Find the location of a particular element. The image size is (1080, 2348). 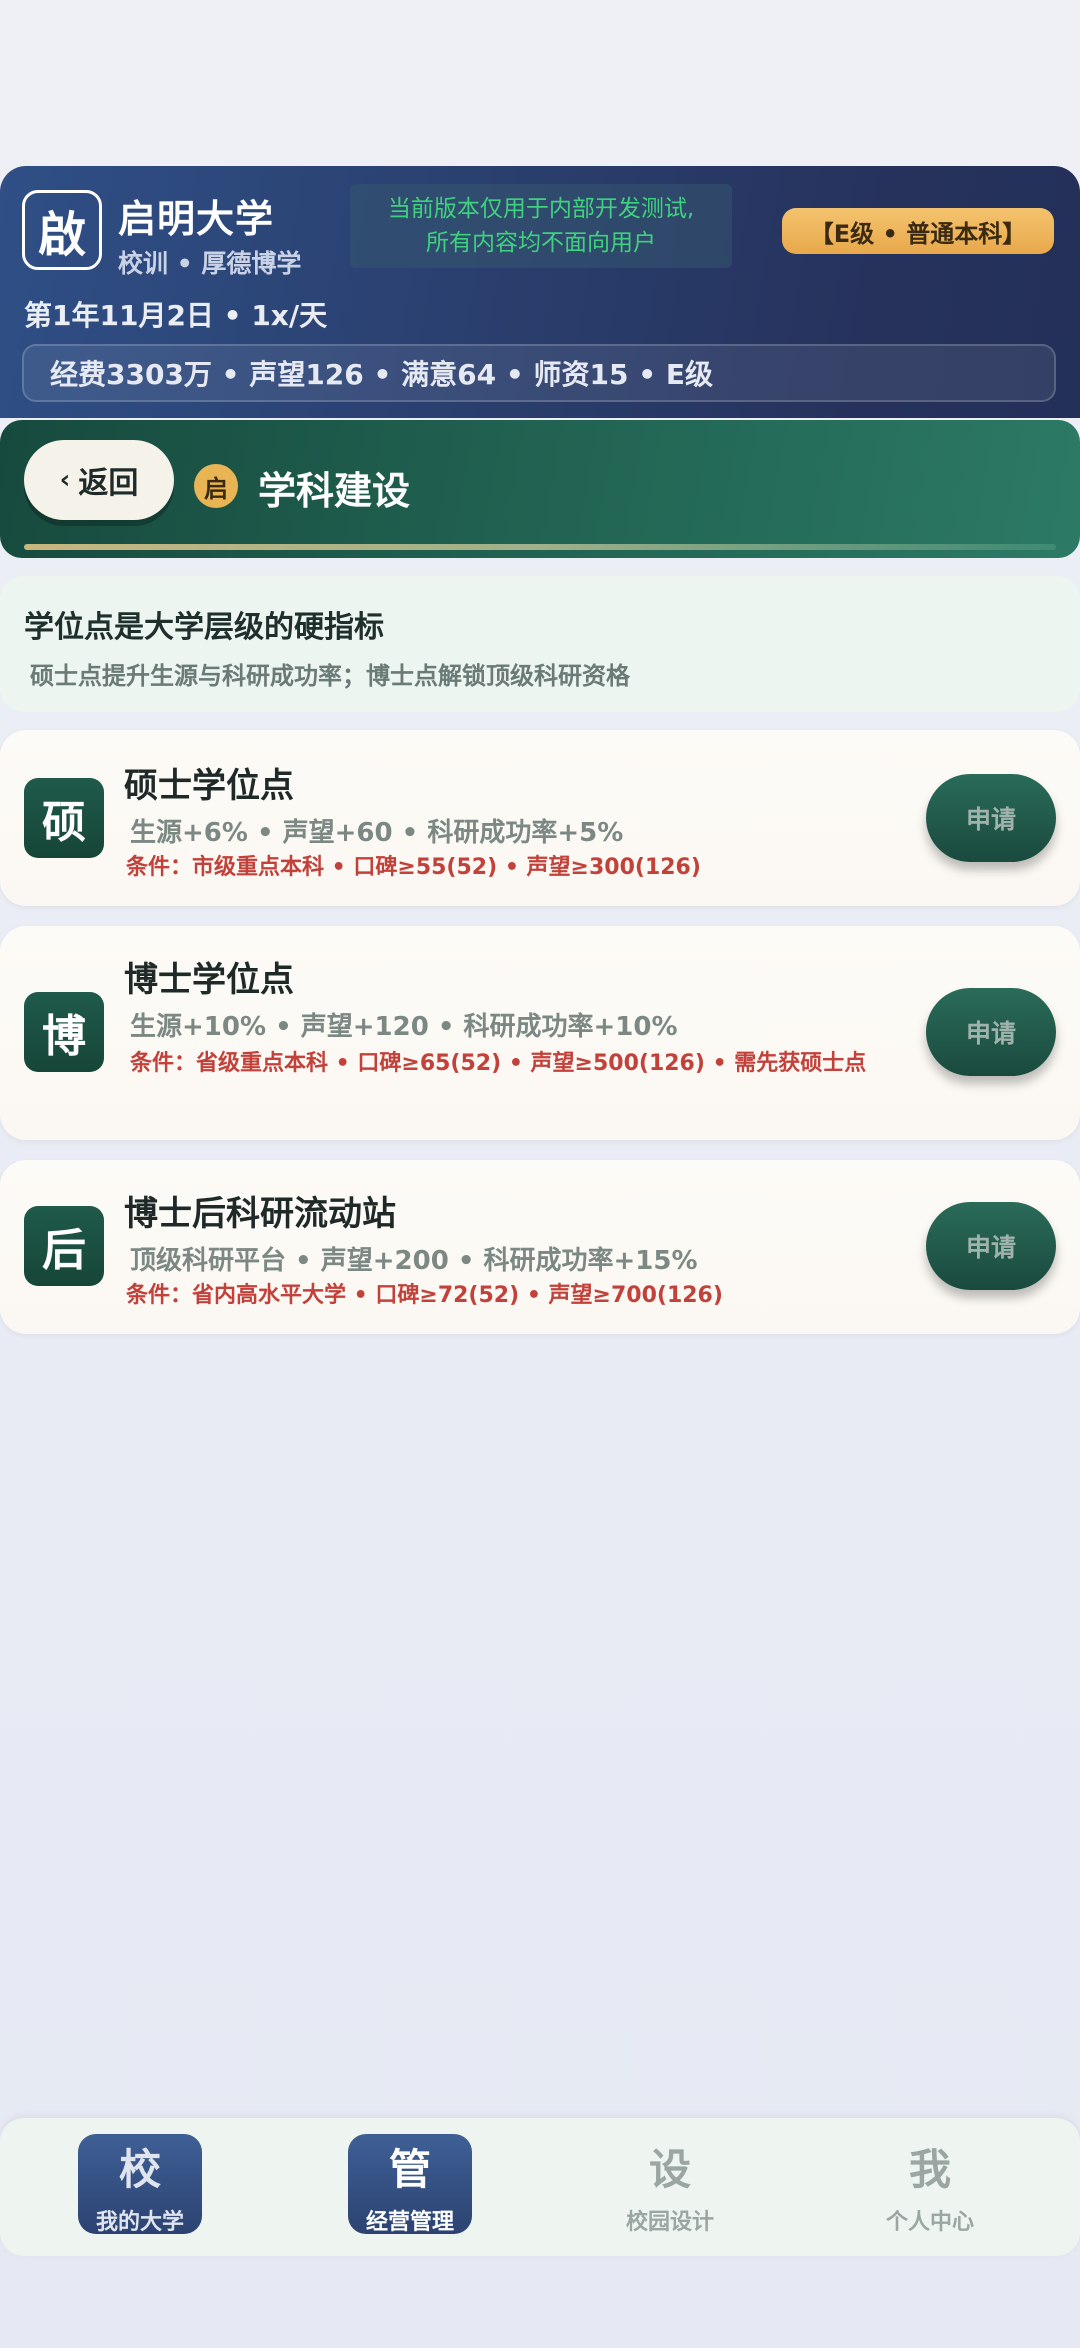

stats-text: 经费3303万 • 声望126 • 满意64 • 师资15 • E级 is located at coordinates (382, 374).